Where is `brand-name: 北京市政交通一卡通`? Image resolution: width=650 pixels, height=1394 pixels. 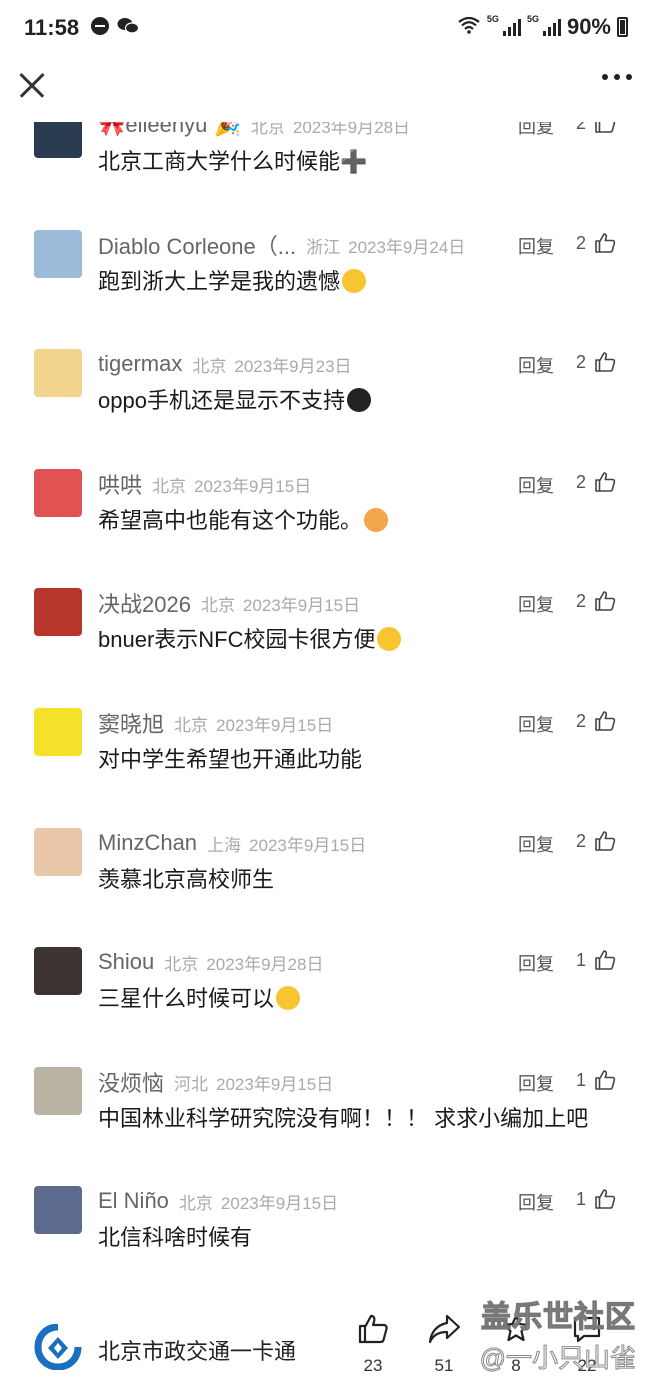
brand-name: 北京市政交通一卡通 is located at coordinates (197, 1350).